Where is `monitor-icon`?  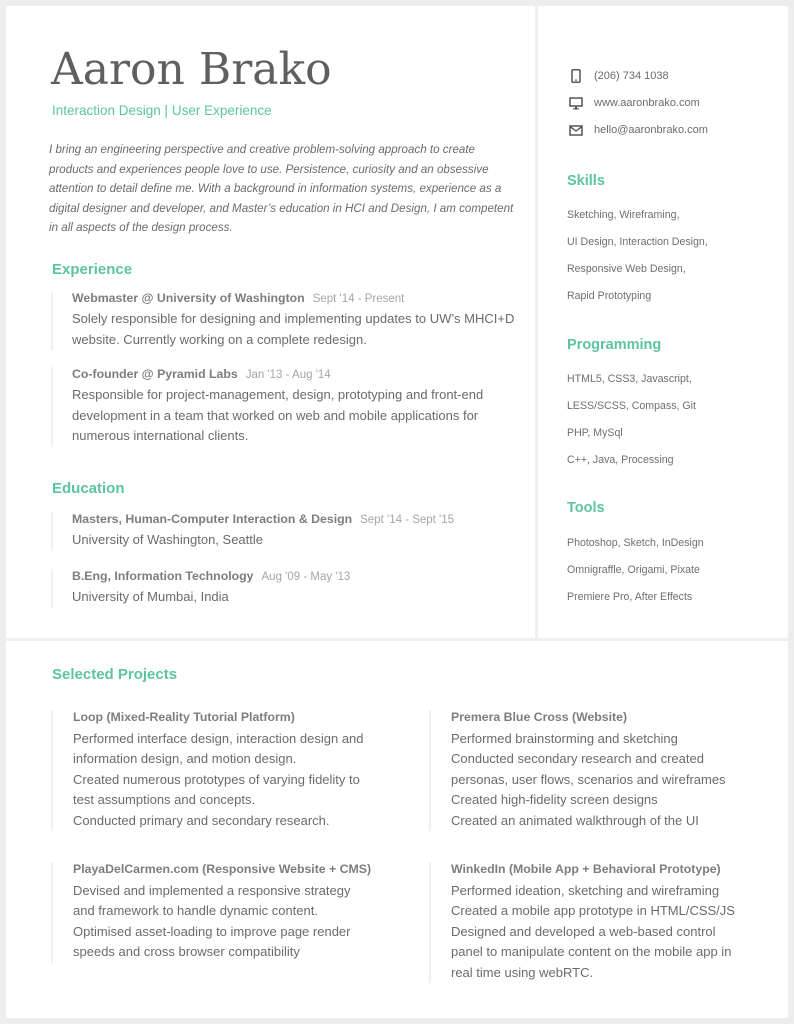 monitor-icon is located at coordinates (576, 103).